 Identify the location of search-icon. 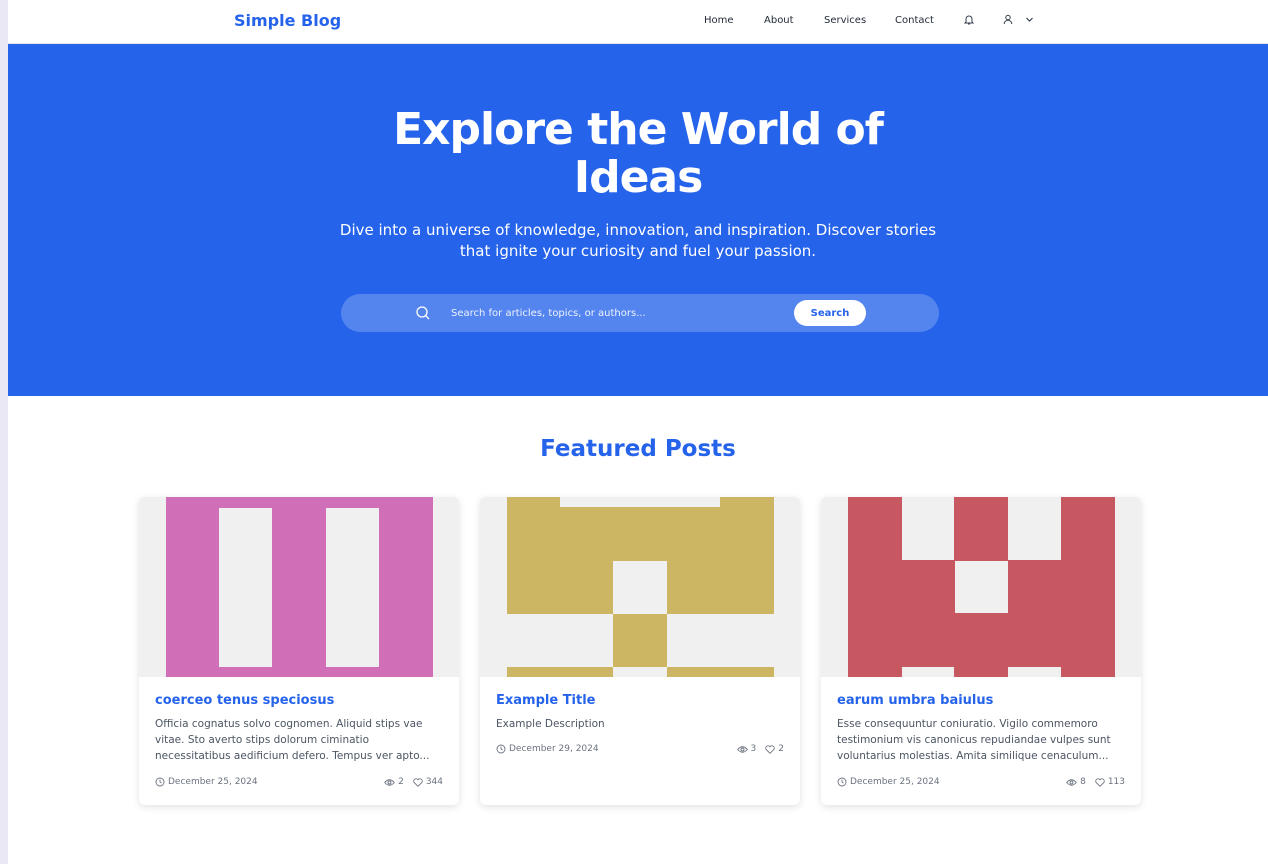
(423, 313).